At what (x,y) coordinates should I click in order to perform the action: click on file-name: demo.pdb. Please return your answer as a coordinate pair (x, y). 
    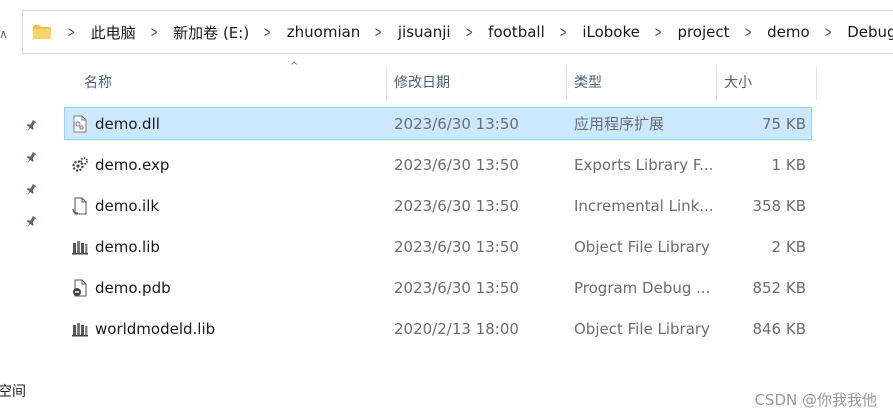
    Looking at the image, I should click on (133, 288).